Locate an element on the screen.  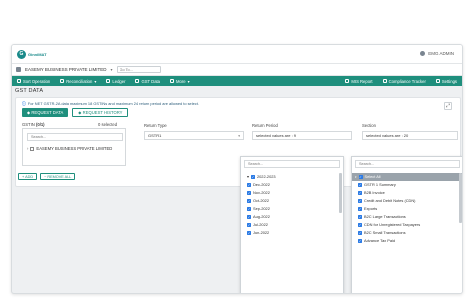
return-period-label: Return Period is located at coordinates (265, 125).